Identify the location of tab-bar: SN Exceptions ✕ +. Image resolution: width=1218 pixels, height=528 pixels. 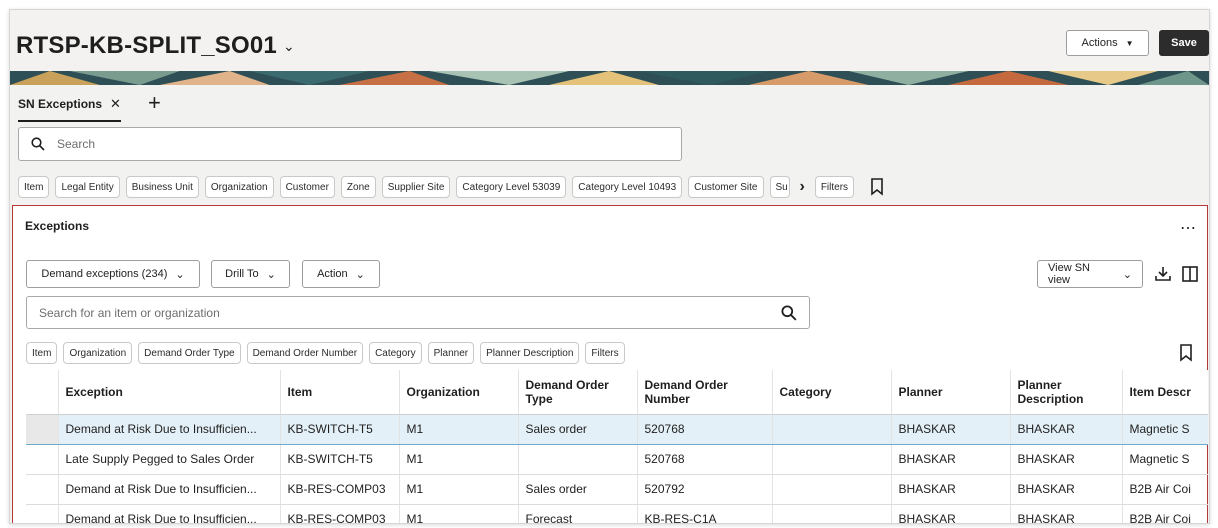
(609, 106).